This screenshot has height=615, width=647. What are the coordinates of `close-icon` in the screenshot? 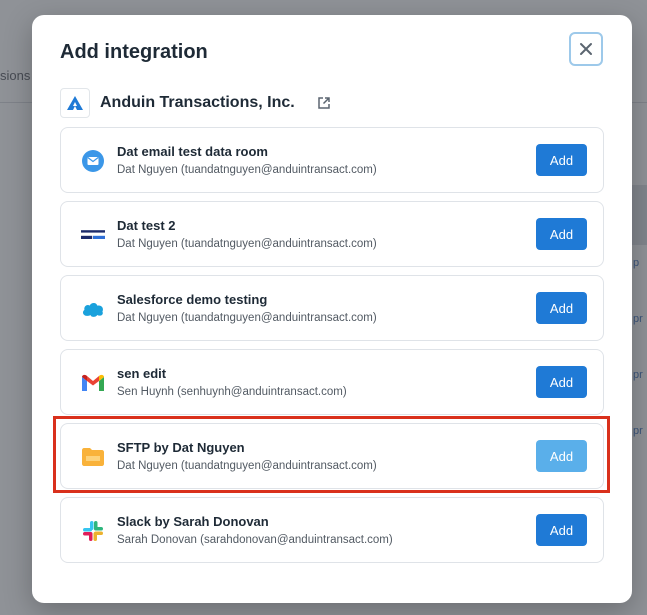 It's located at (586, 49).